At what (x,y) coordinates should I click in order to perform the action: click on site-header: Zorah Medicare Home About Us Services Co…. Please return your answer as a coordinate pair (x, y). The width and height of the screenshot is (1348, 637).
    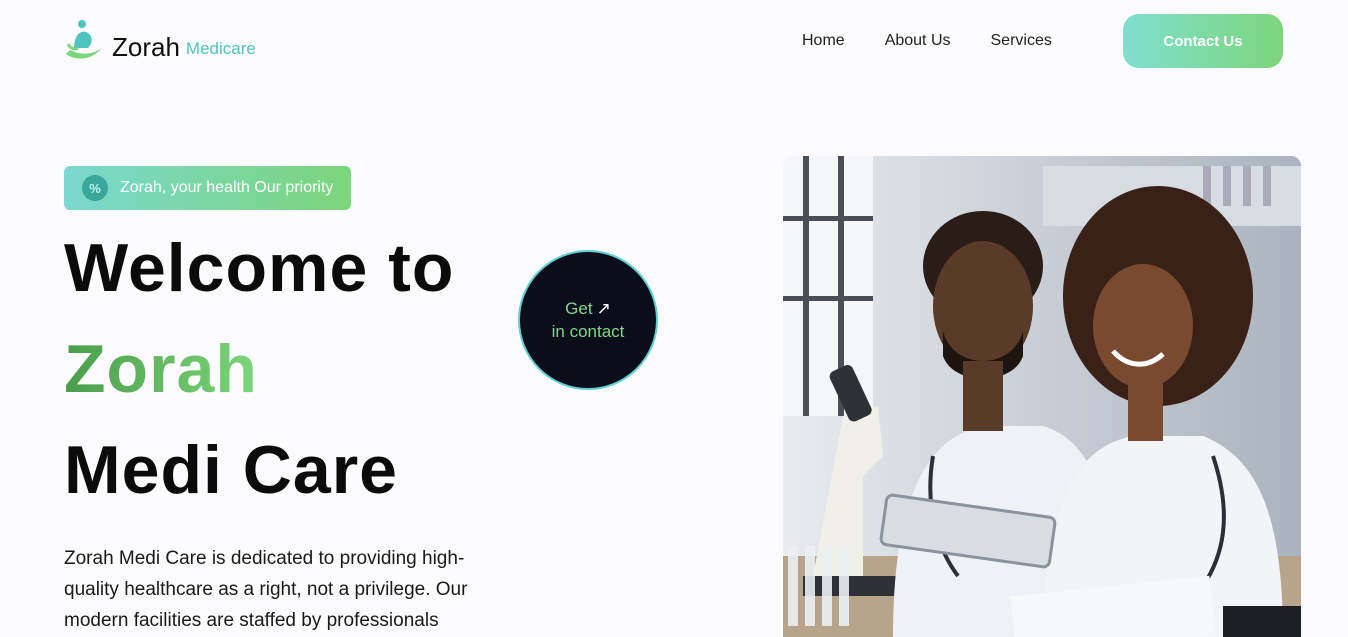
    Looking at the image, I should click on (674, 41).